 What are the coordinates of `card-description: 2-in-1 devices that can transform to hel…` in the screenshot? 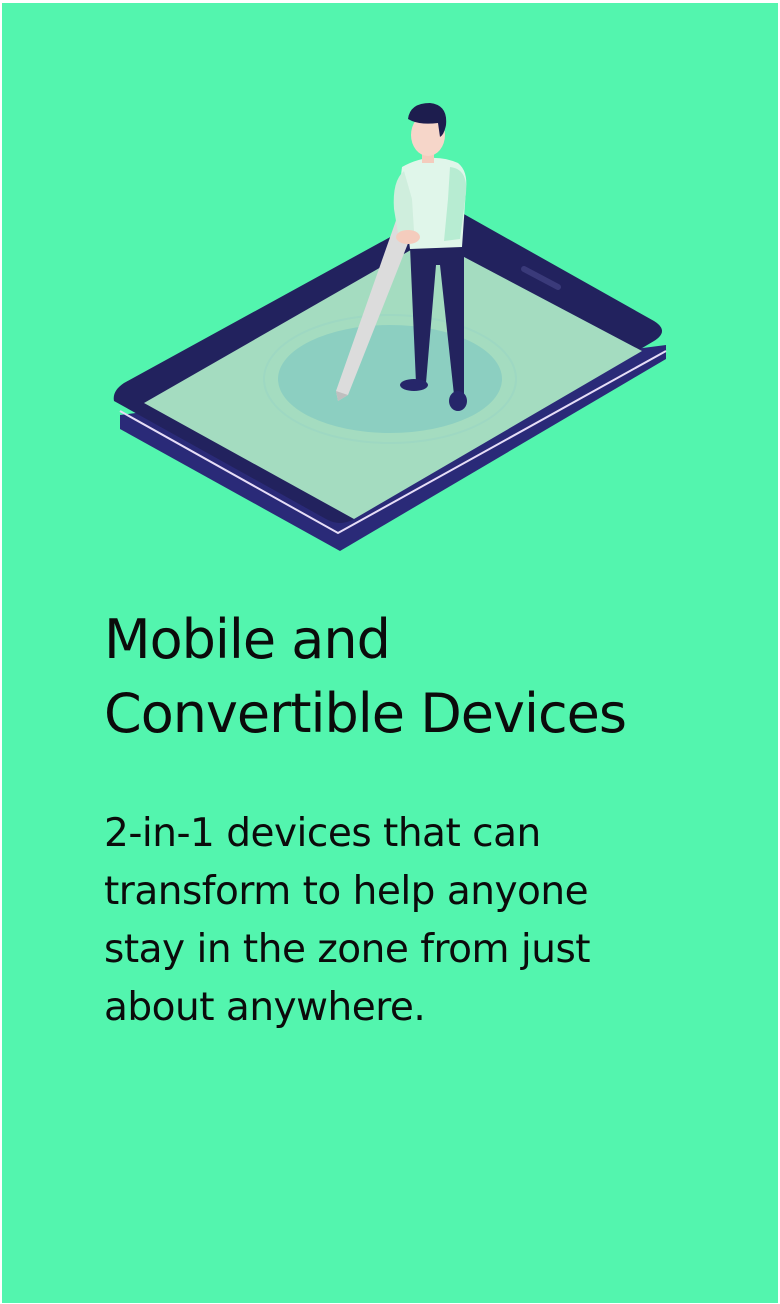 It's located at (347, 920).